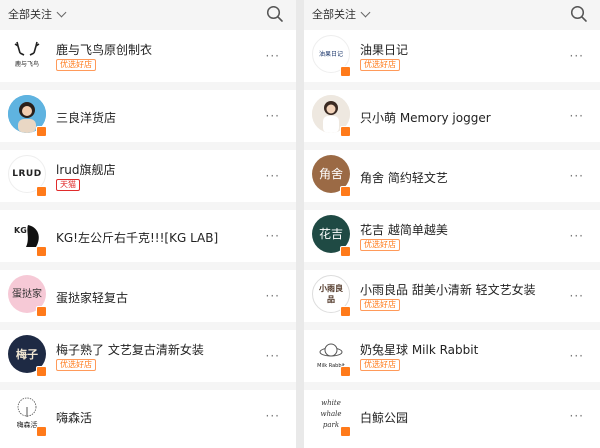 The width and height of the screenshot is (600, 448). Describe the element at coordinates (137, 237) in the screenshot. I see `shop-name: KG!左公斤右千克!!![KG LAB]` at that location.